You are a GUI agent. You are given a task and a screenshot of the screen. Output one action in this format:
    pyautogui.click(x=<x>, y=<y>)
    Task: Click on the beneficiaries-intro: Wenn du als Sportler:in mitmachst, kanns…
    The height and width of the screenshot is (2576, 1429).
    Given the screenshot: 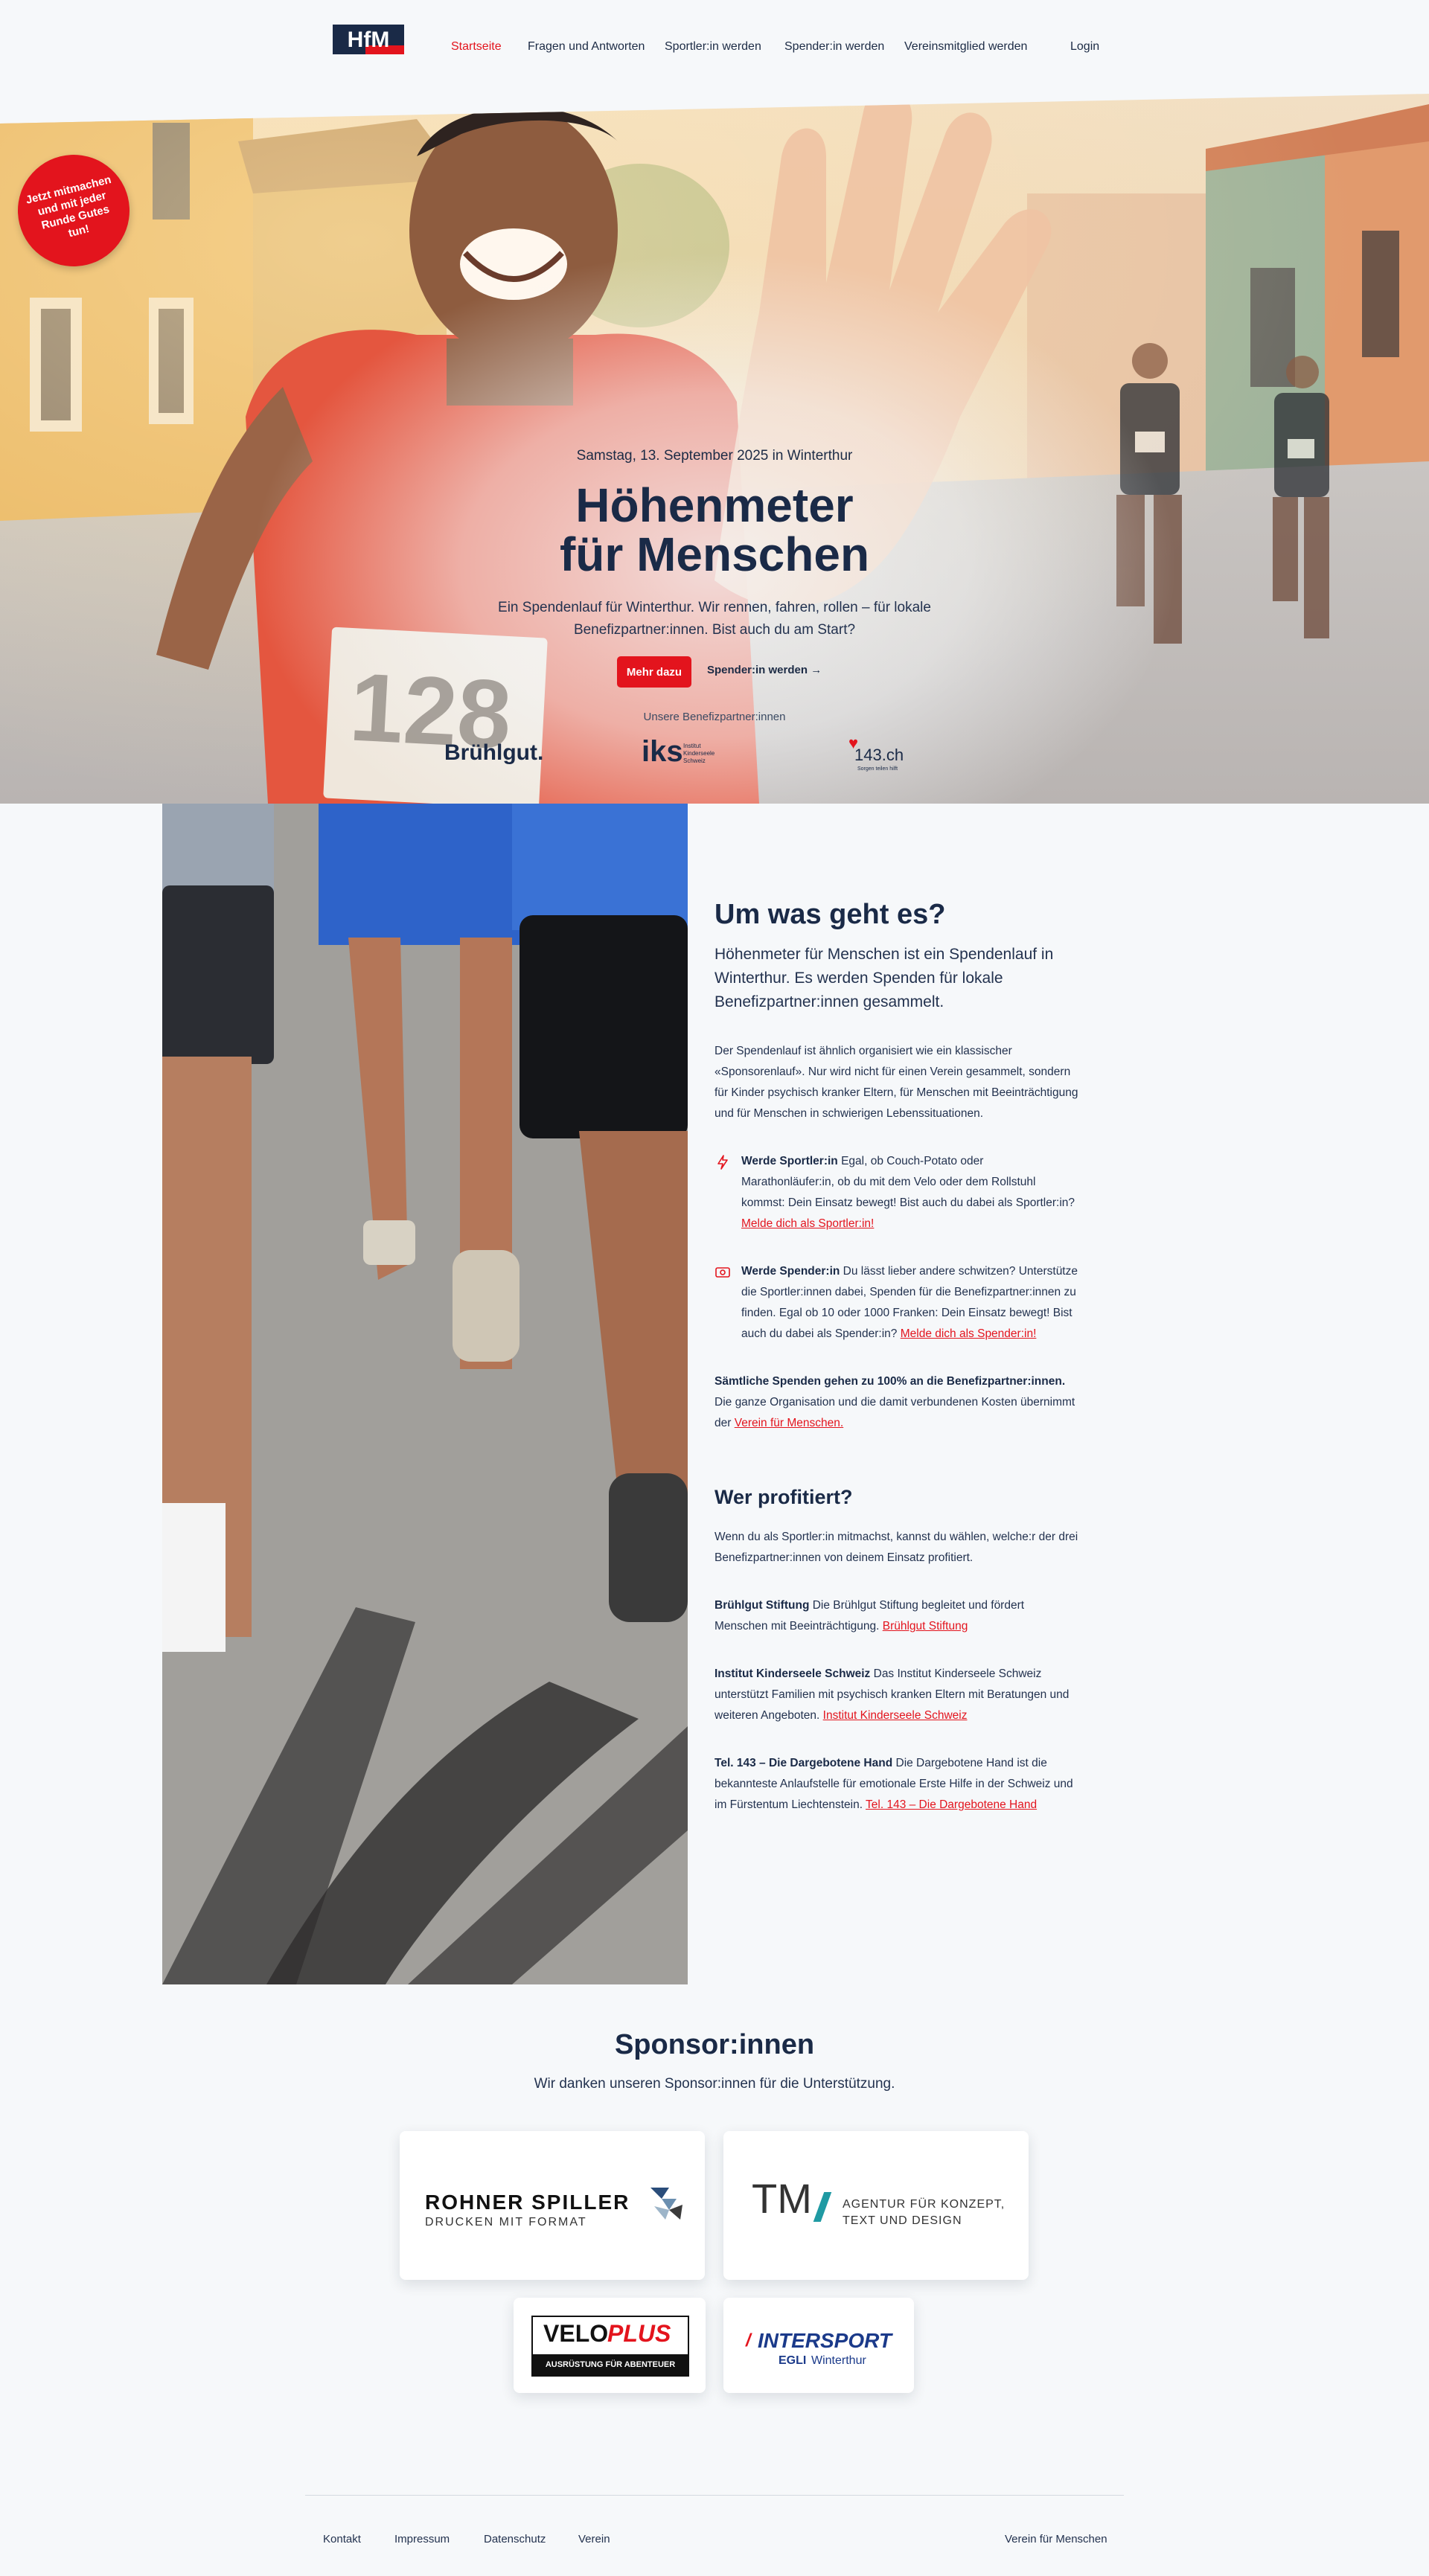 What is the action you would take?
    pyautogui.click(x=896, y=1547)
    